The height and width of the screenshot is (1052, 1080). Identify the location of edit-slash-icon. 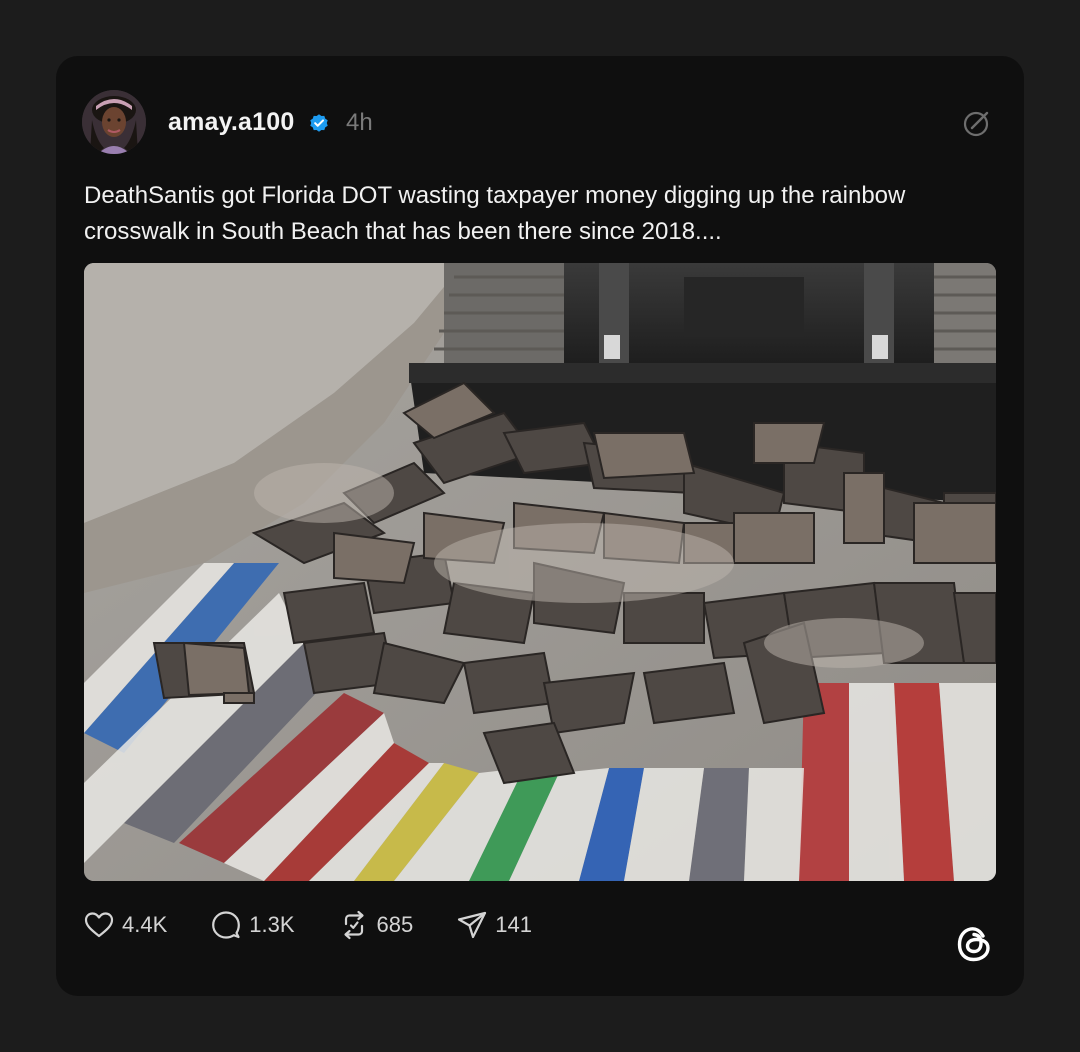
(977, 123).